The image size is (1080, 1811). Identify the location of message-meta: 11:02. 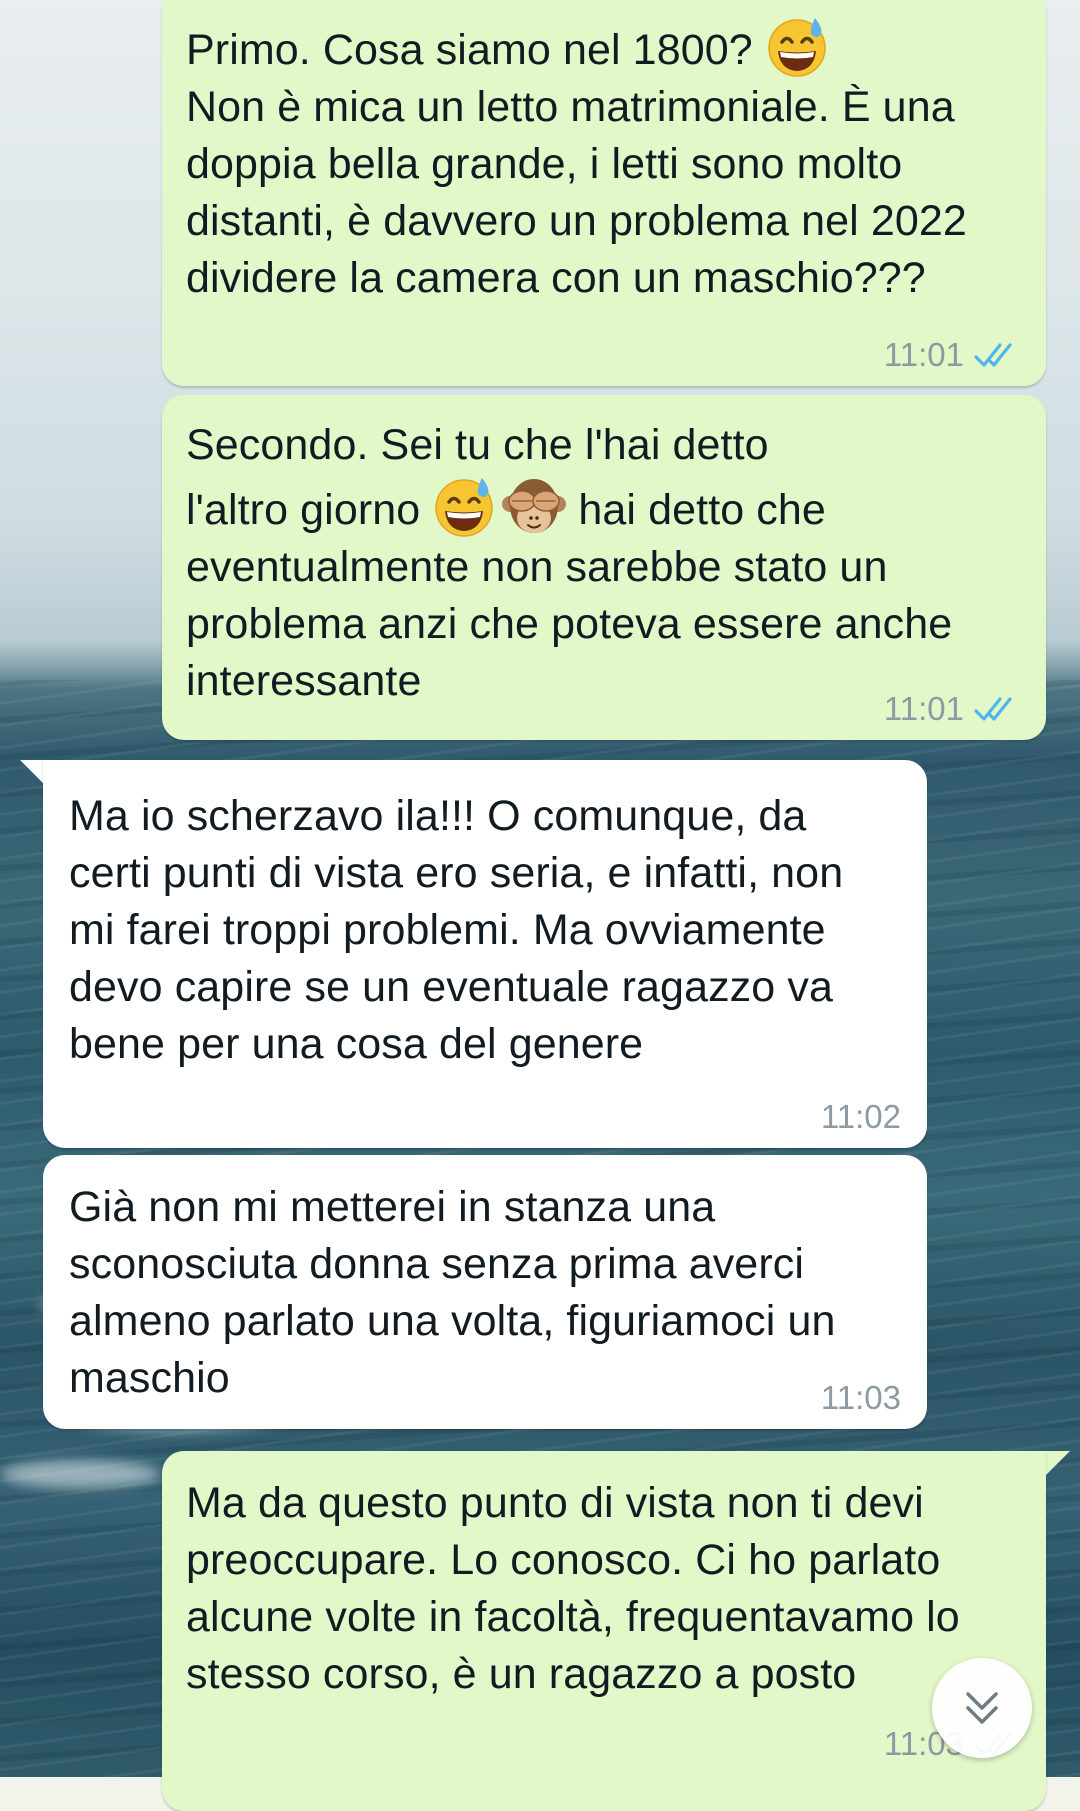
(861, 1117).